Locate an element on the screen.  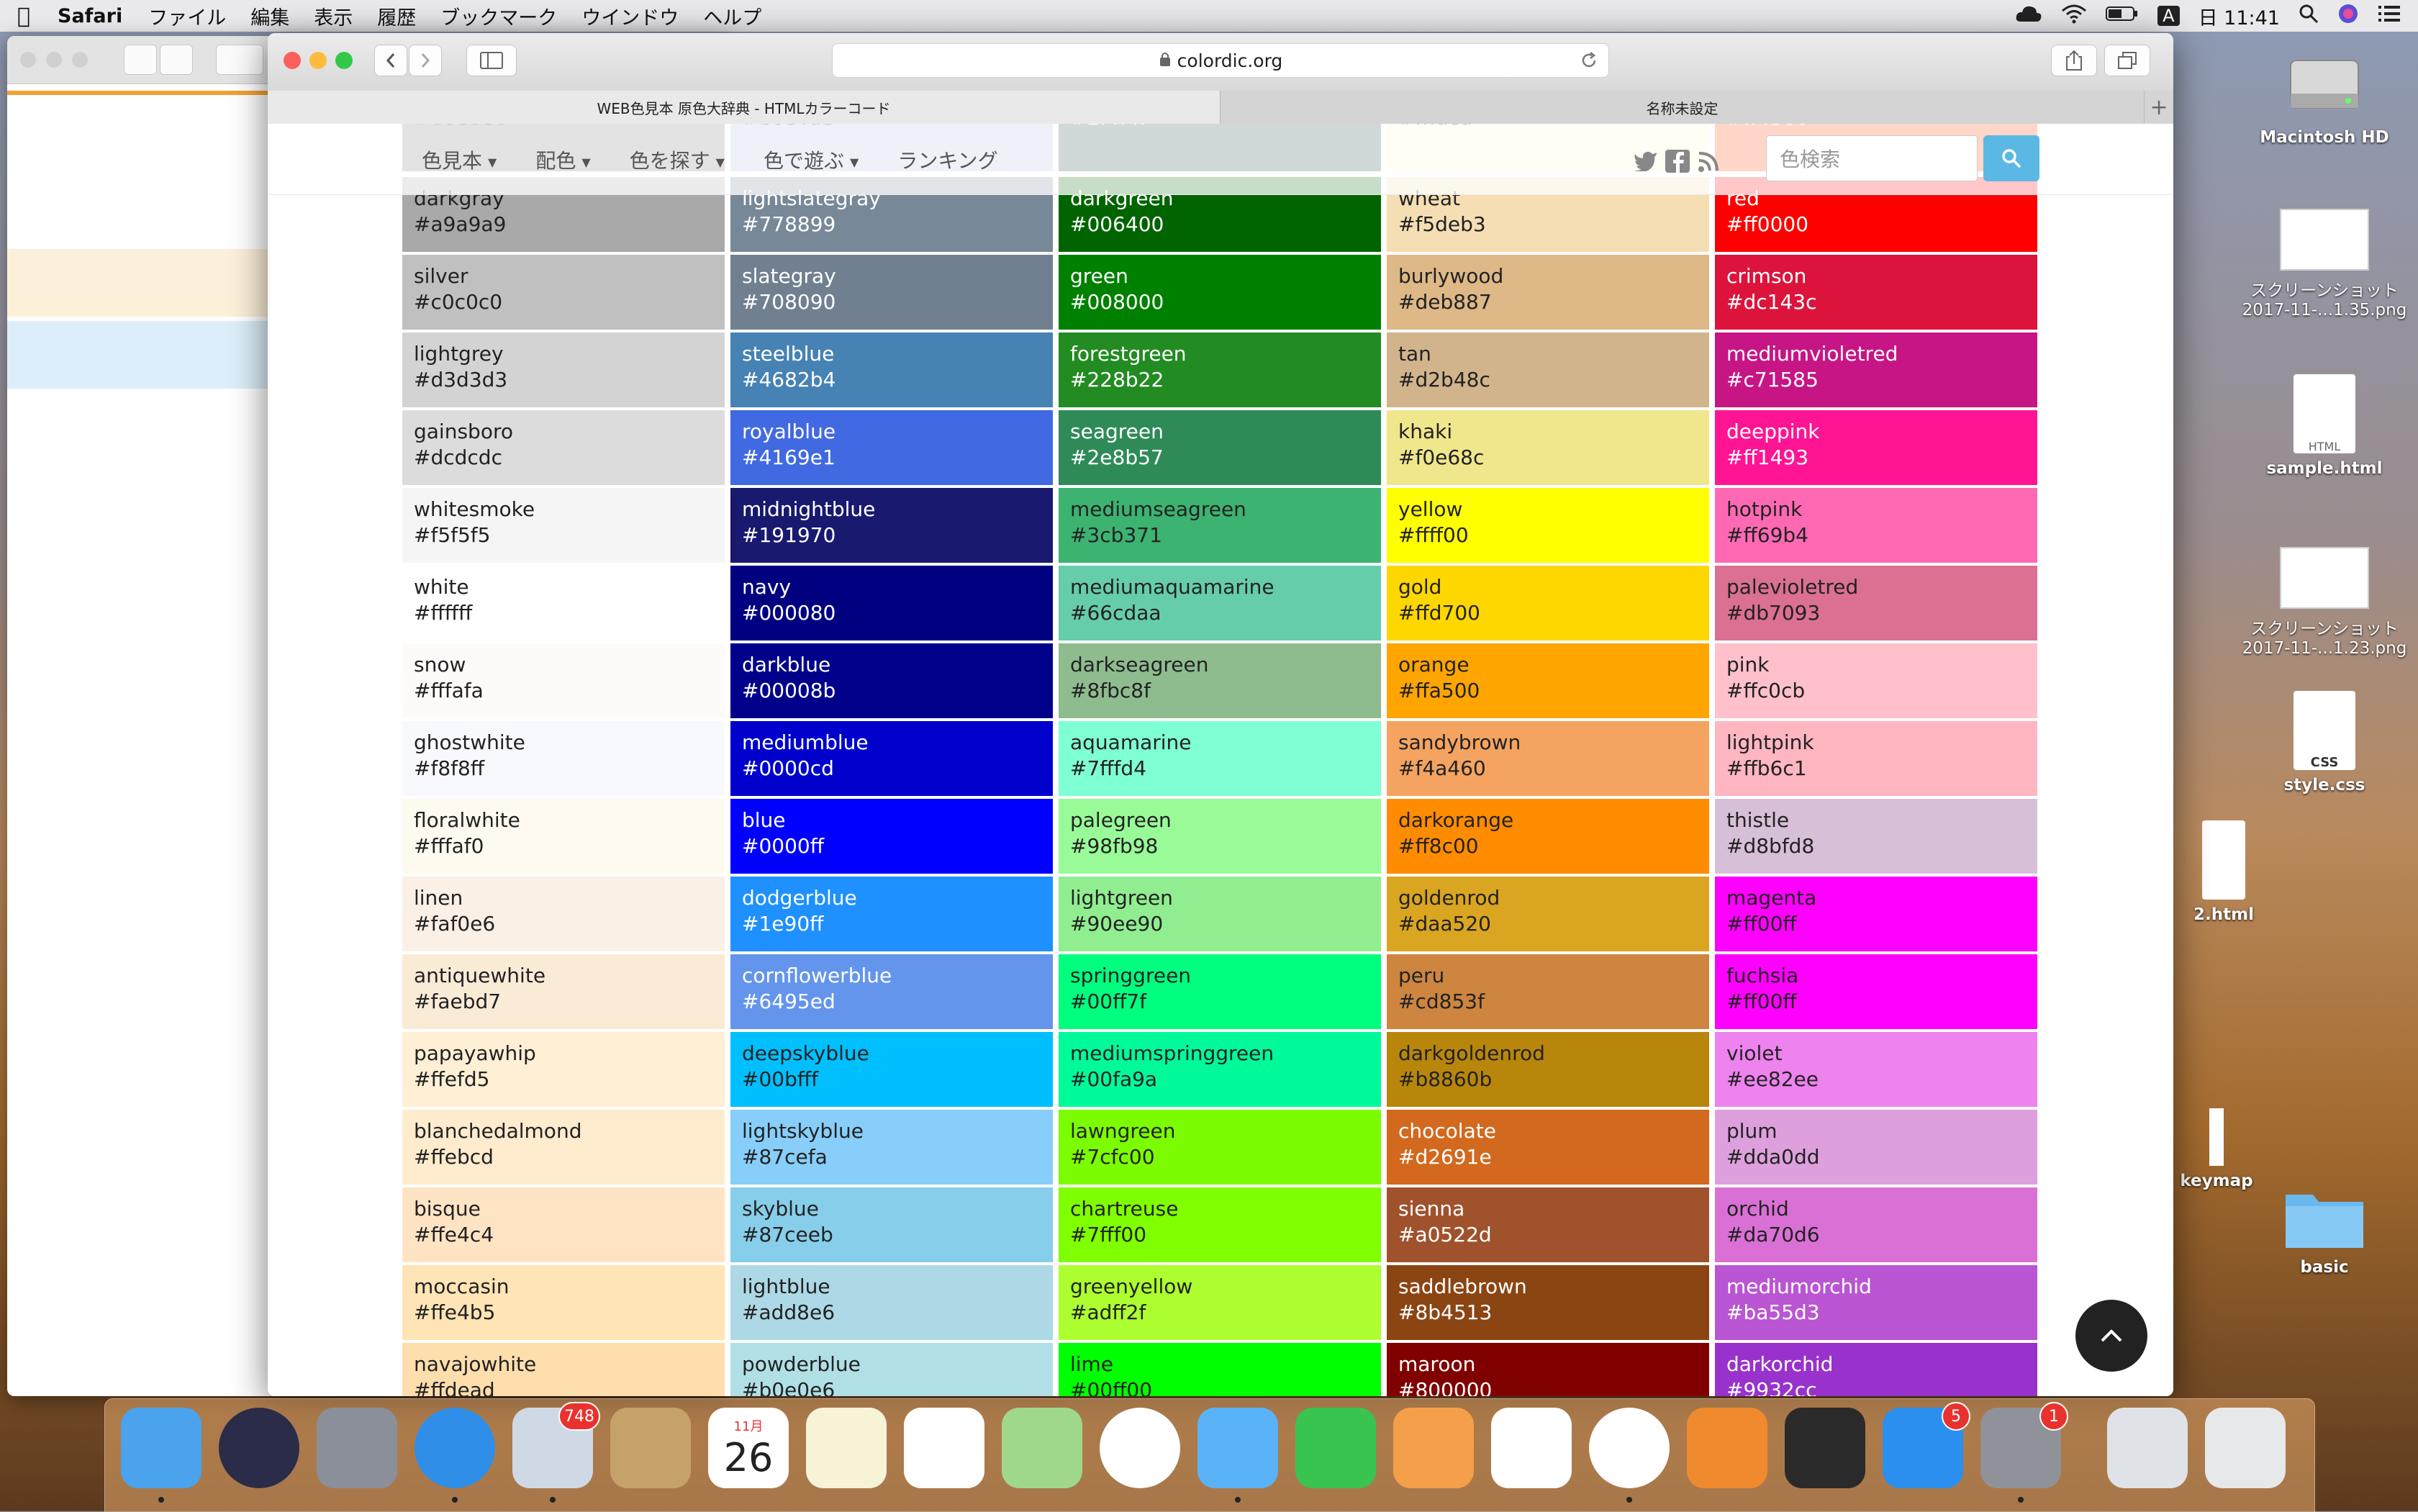
menu-edit: 編集 is located at coordinates (269, 16).